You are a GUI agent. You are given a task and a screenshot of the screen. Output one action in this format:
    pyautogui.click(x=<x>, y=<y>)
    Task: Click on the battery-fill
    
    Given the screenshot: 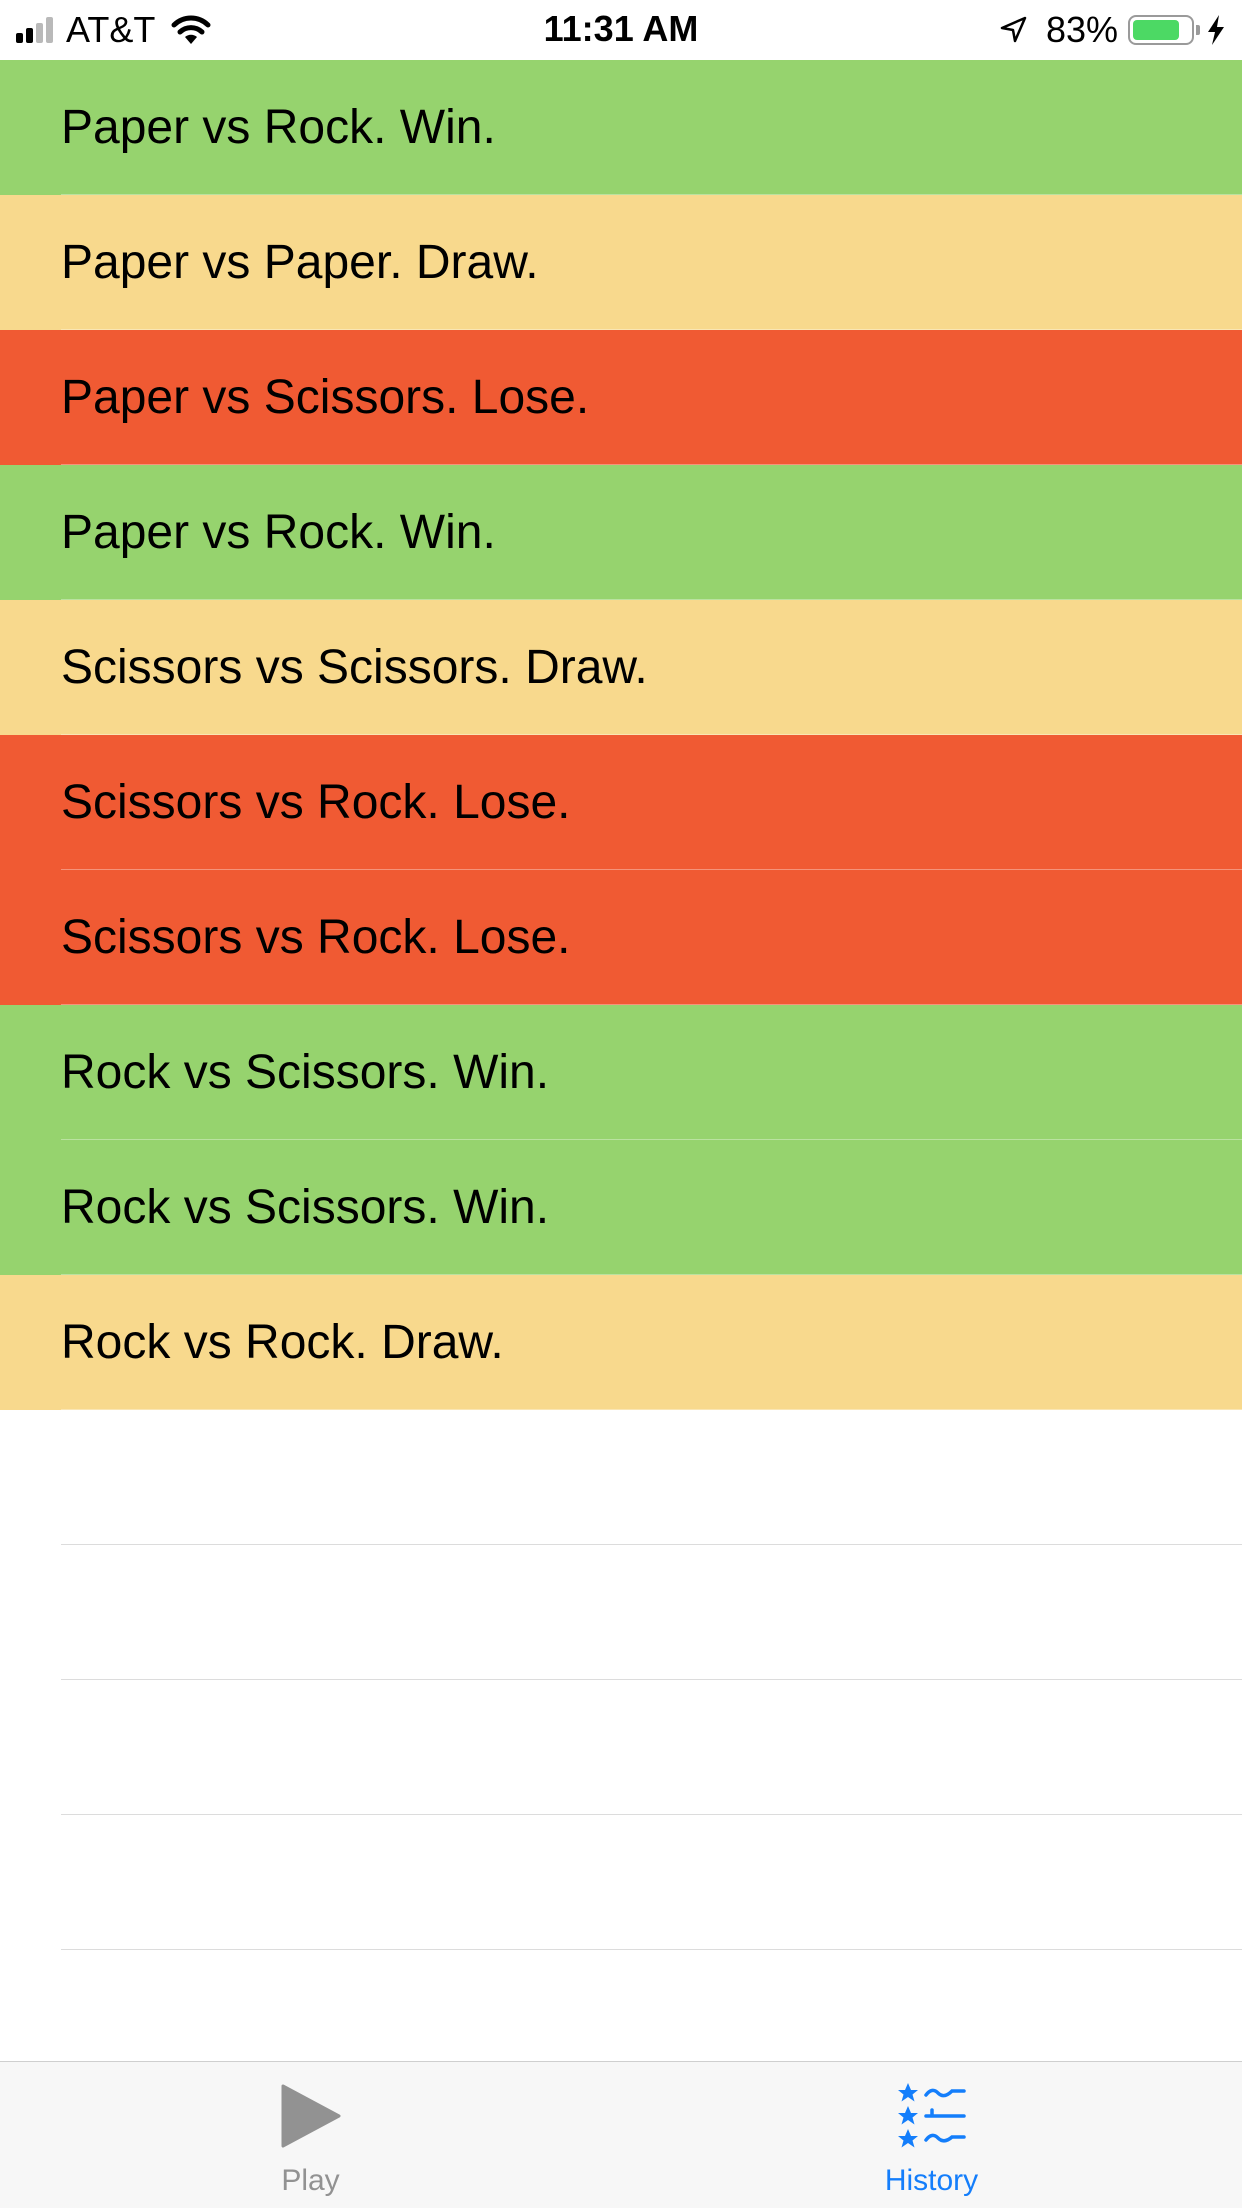 What is the action you would take?
    pyautogui.click(x=1156, y=30)
    